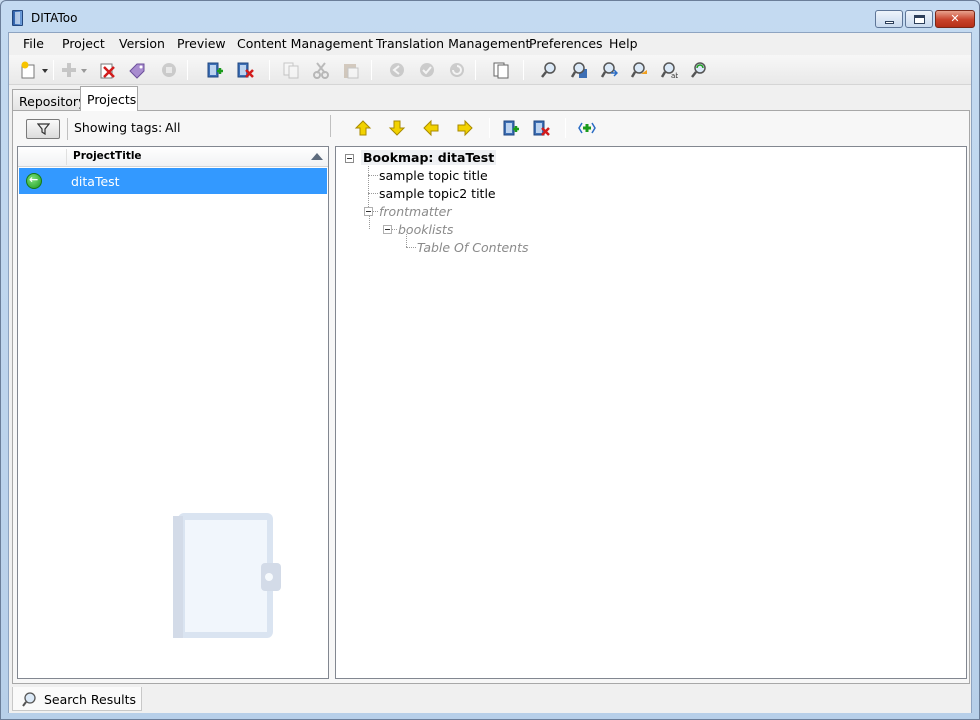 The width and height of the screenshot is (980, 720). What do you see at coordinates (652, 128) in the screenshot?
I see `tree-toolbar` at bounding box center [652, 128].